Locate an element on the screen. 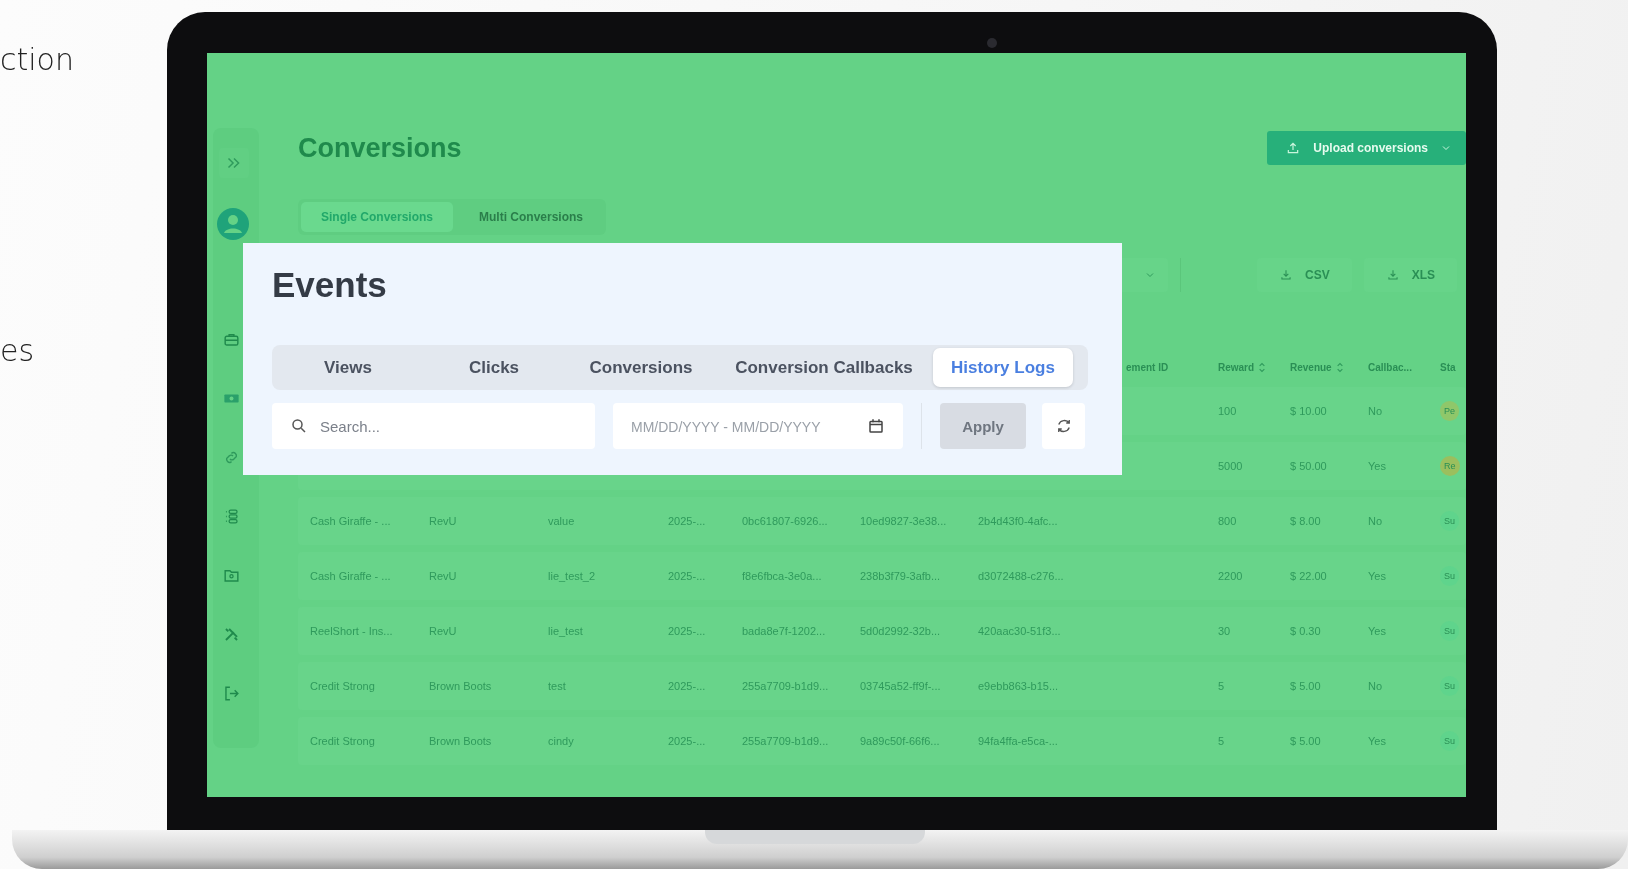 Image resolution: width=1628 pixels, height=869 pixels. table-cell-text: 30 is located at coordinates (1225, 631).